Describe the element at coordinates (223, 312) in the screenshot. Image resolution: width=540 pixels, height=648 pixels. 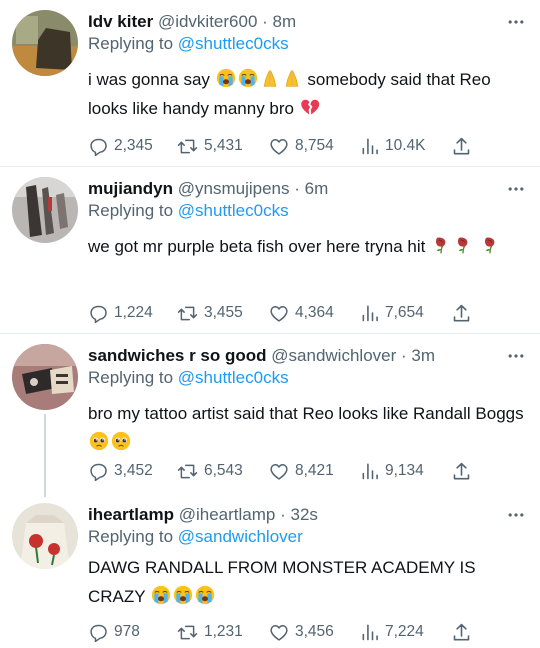
I see `retweet-count: 3,455` at that location.